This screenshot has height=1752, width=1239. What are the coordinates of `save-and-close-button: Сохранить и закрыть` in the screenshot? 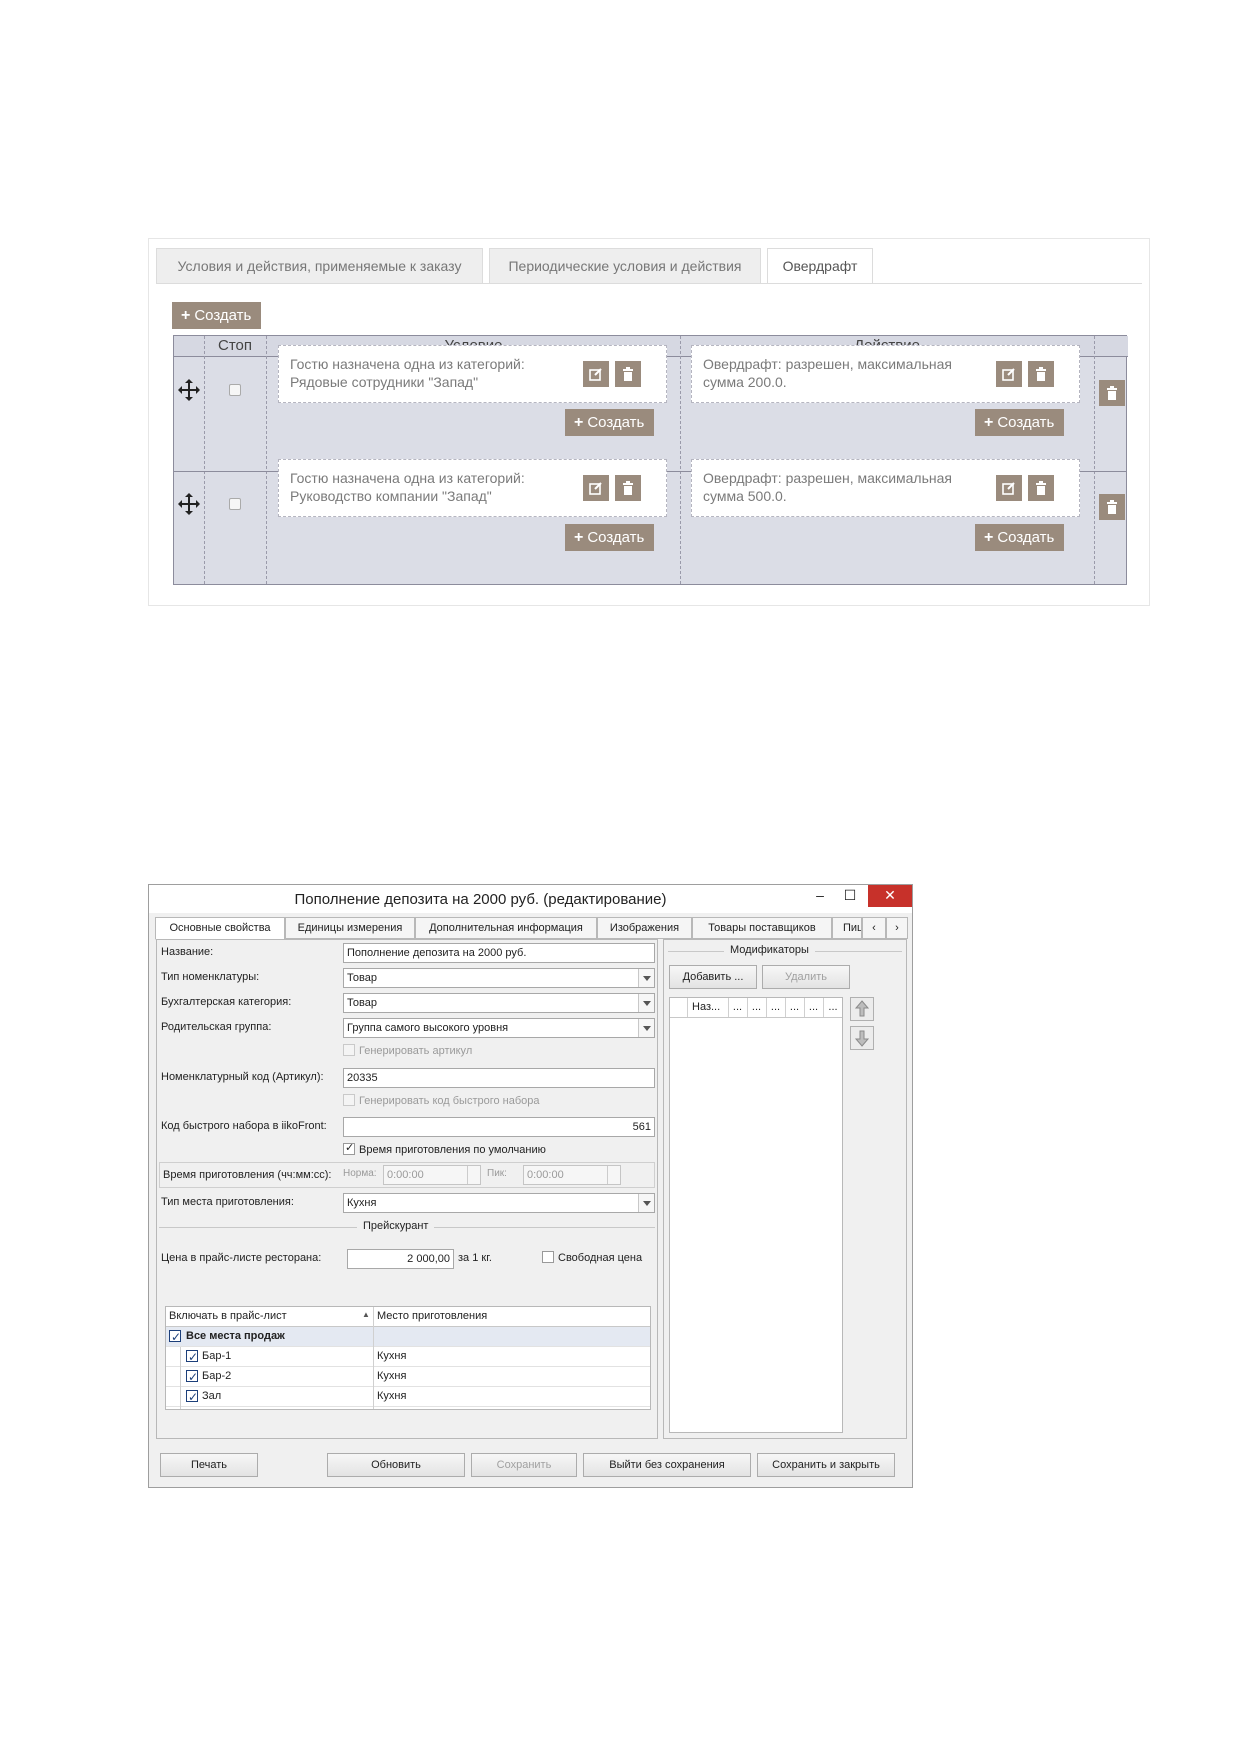 It's located at (826, 1465).